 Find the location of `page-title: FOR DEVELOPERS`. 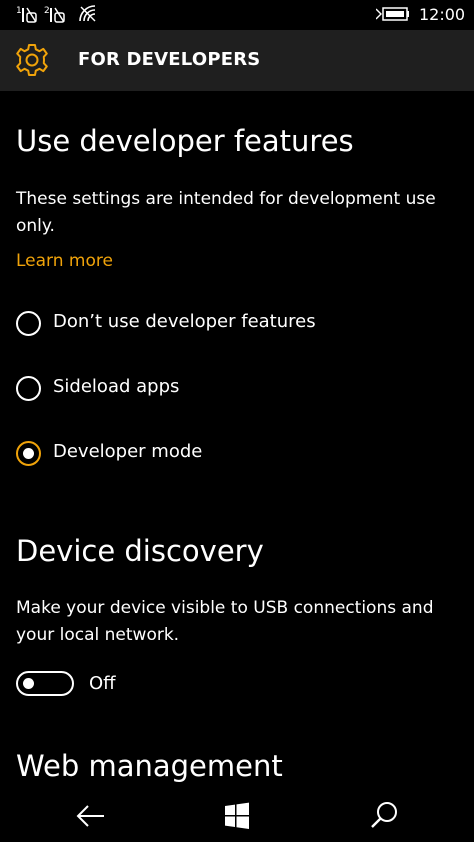

page-title: FOR DEVELOPERS is located at coordinates (169, 59).